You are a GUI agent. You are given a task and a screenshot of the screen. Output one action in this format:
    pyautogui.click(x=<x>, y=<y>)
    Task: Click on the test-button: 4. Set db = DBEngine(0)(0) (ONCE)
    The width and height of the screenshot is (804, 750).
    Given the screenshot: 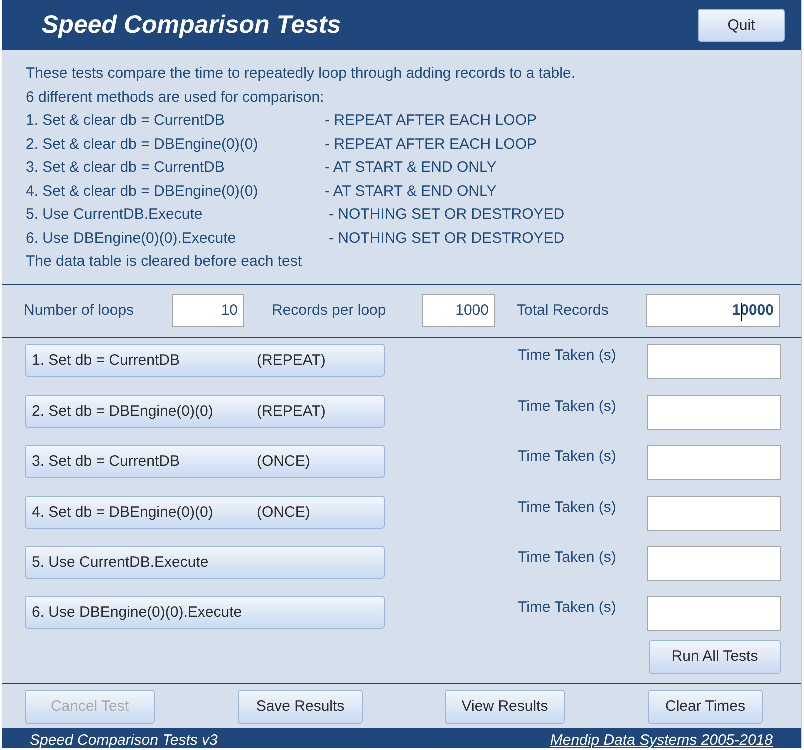 What is the action you would take?
    pyautogui.click(x=205, y=512)
    